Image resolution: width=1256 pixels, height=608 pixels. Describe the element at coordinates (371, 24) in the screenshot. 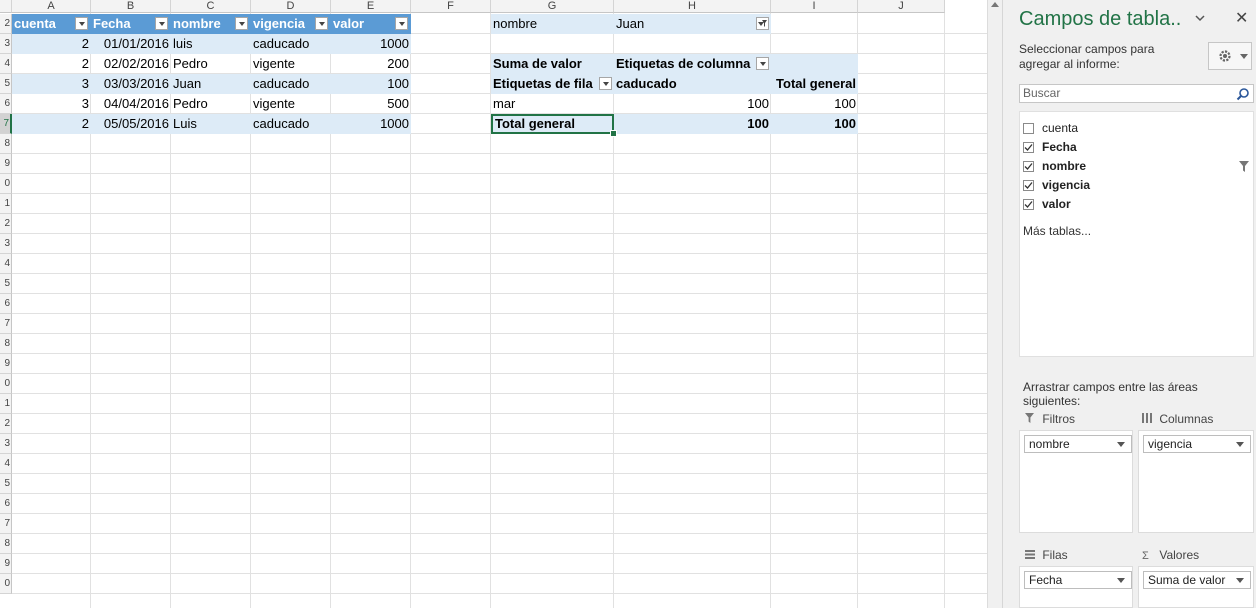

I see `table-header-valor: valor` at that location.